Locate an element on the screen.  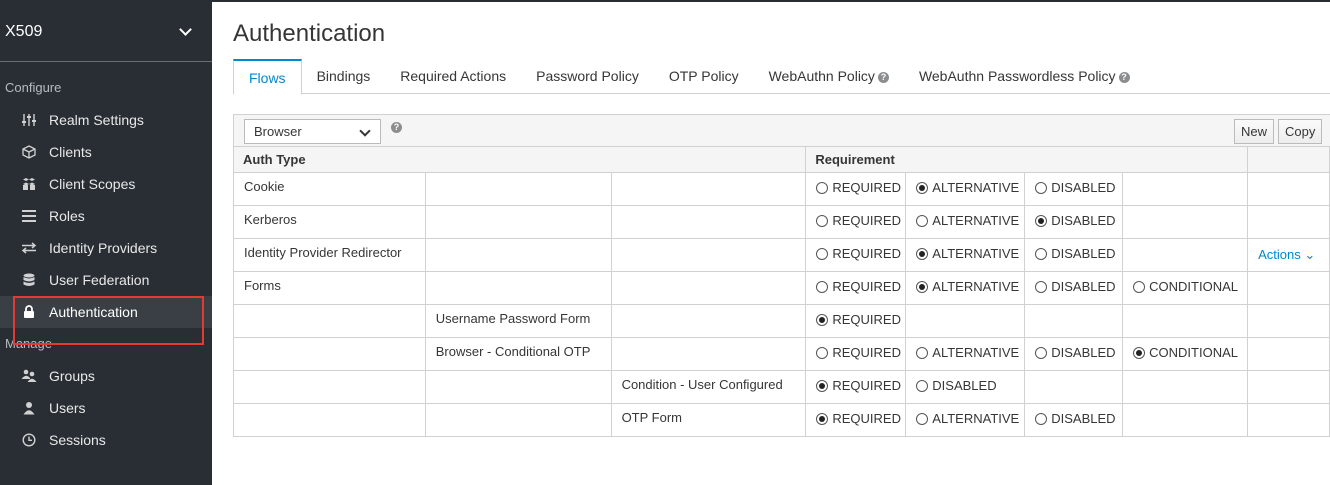
requirement-cell: CONDITIONAL is located at coordinates (1185, 353).